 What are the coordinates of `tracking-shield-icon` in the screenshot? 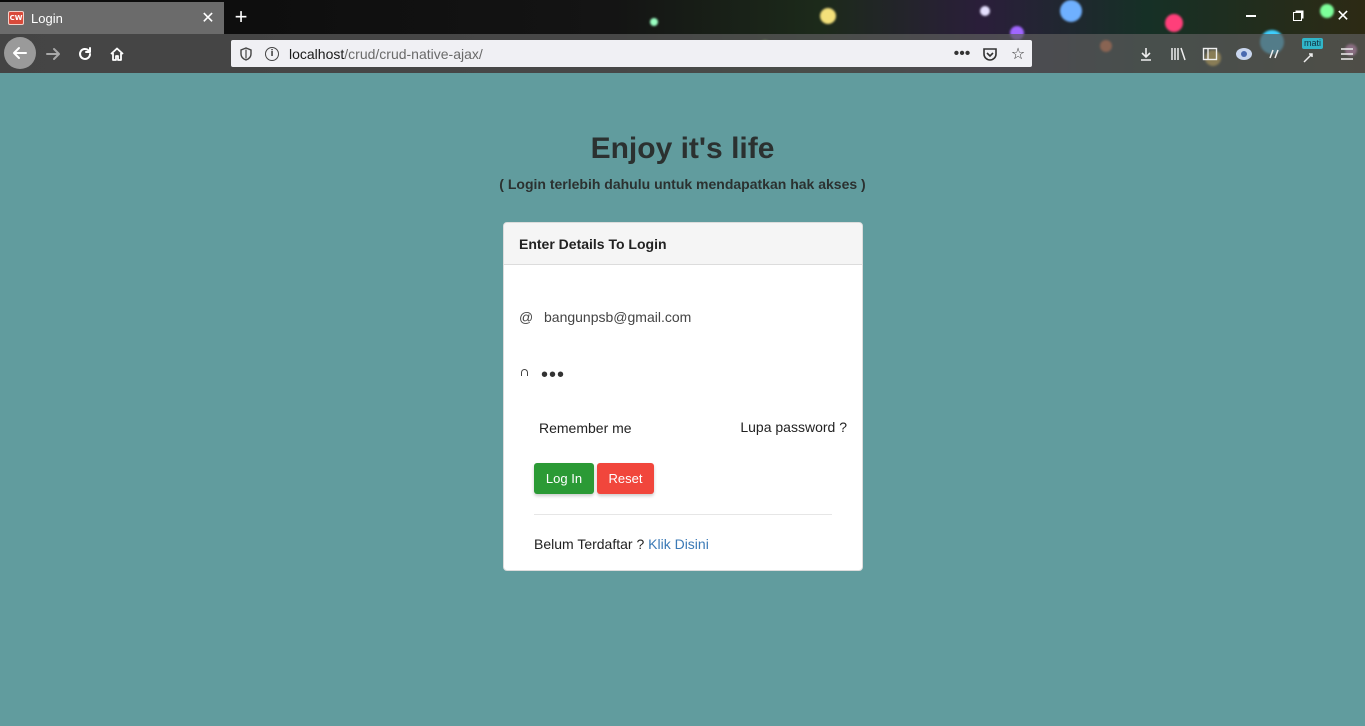 It's located at (246, 53).